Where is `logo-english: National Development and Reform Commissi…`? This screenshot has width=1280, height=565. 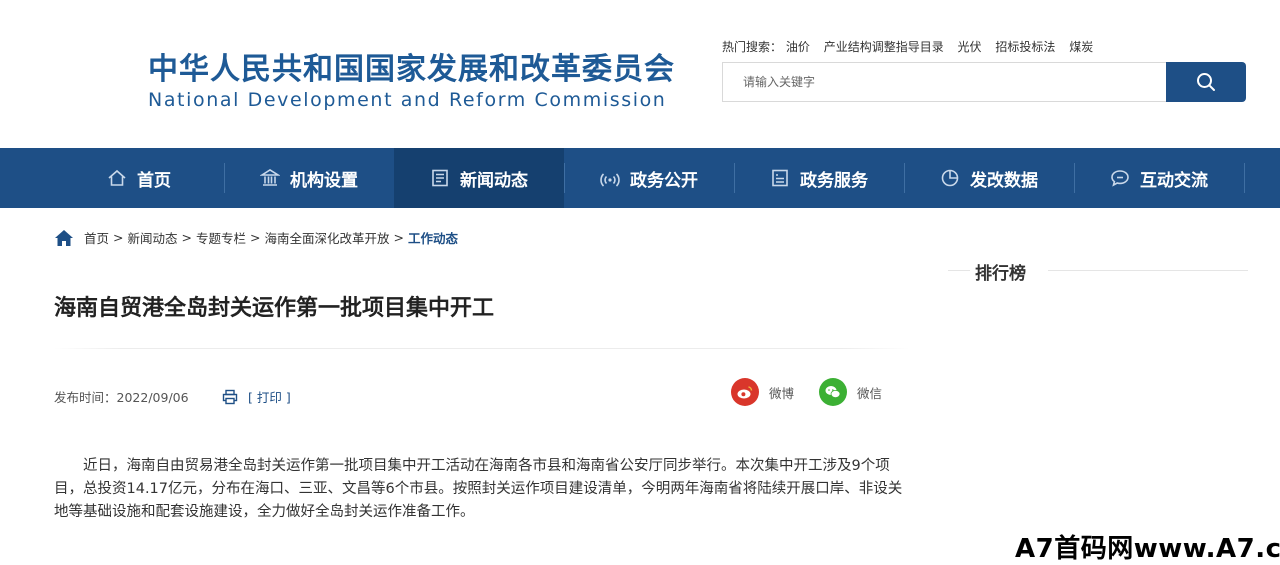 logo-english: National Development and Reform Commissi… is located at coordinates (407, 100).